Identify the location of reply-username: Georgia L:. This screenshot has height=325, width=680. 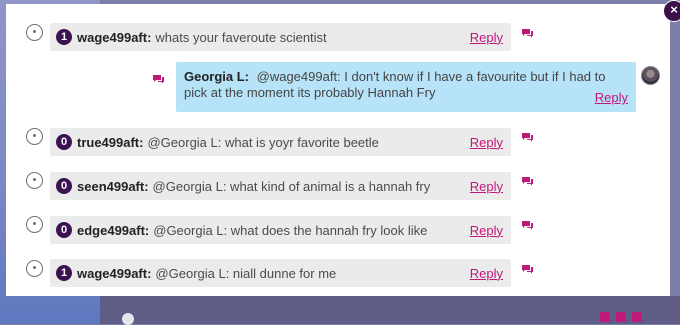
(216, 76).